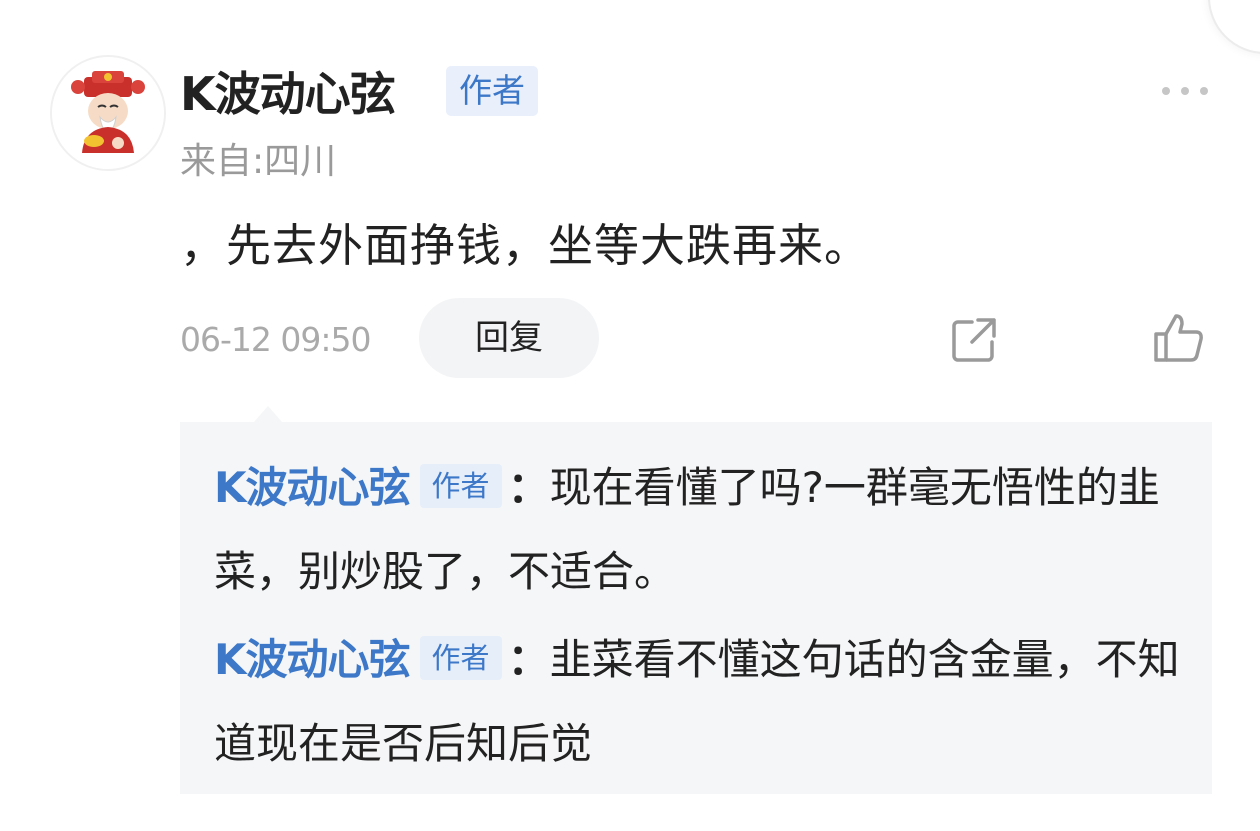 The image size is (1260, 831). What do you see at coordinates (288, 94) in the screenshot?
I see `comment-username: K波动心弦` at bounding box center [288, 94].